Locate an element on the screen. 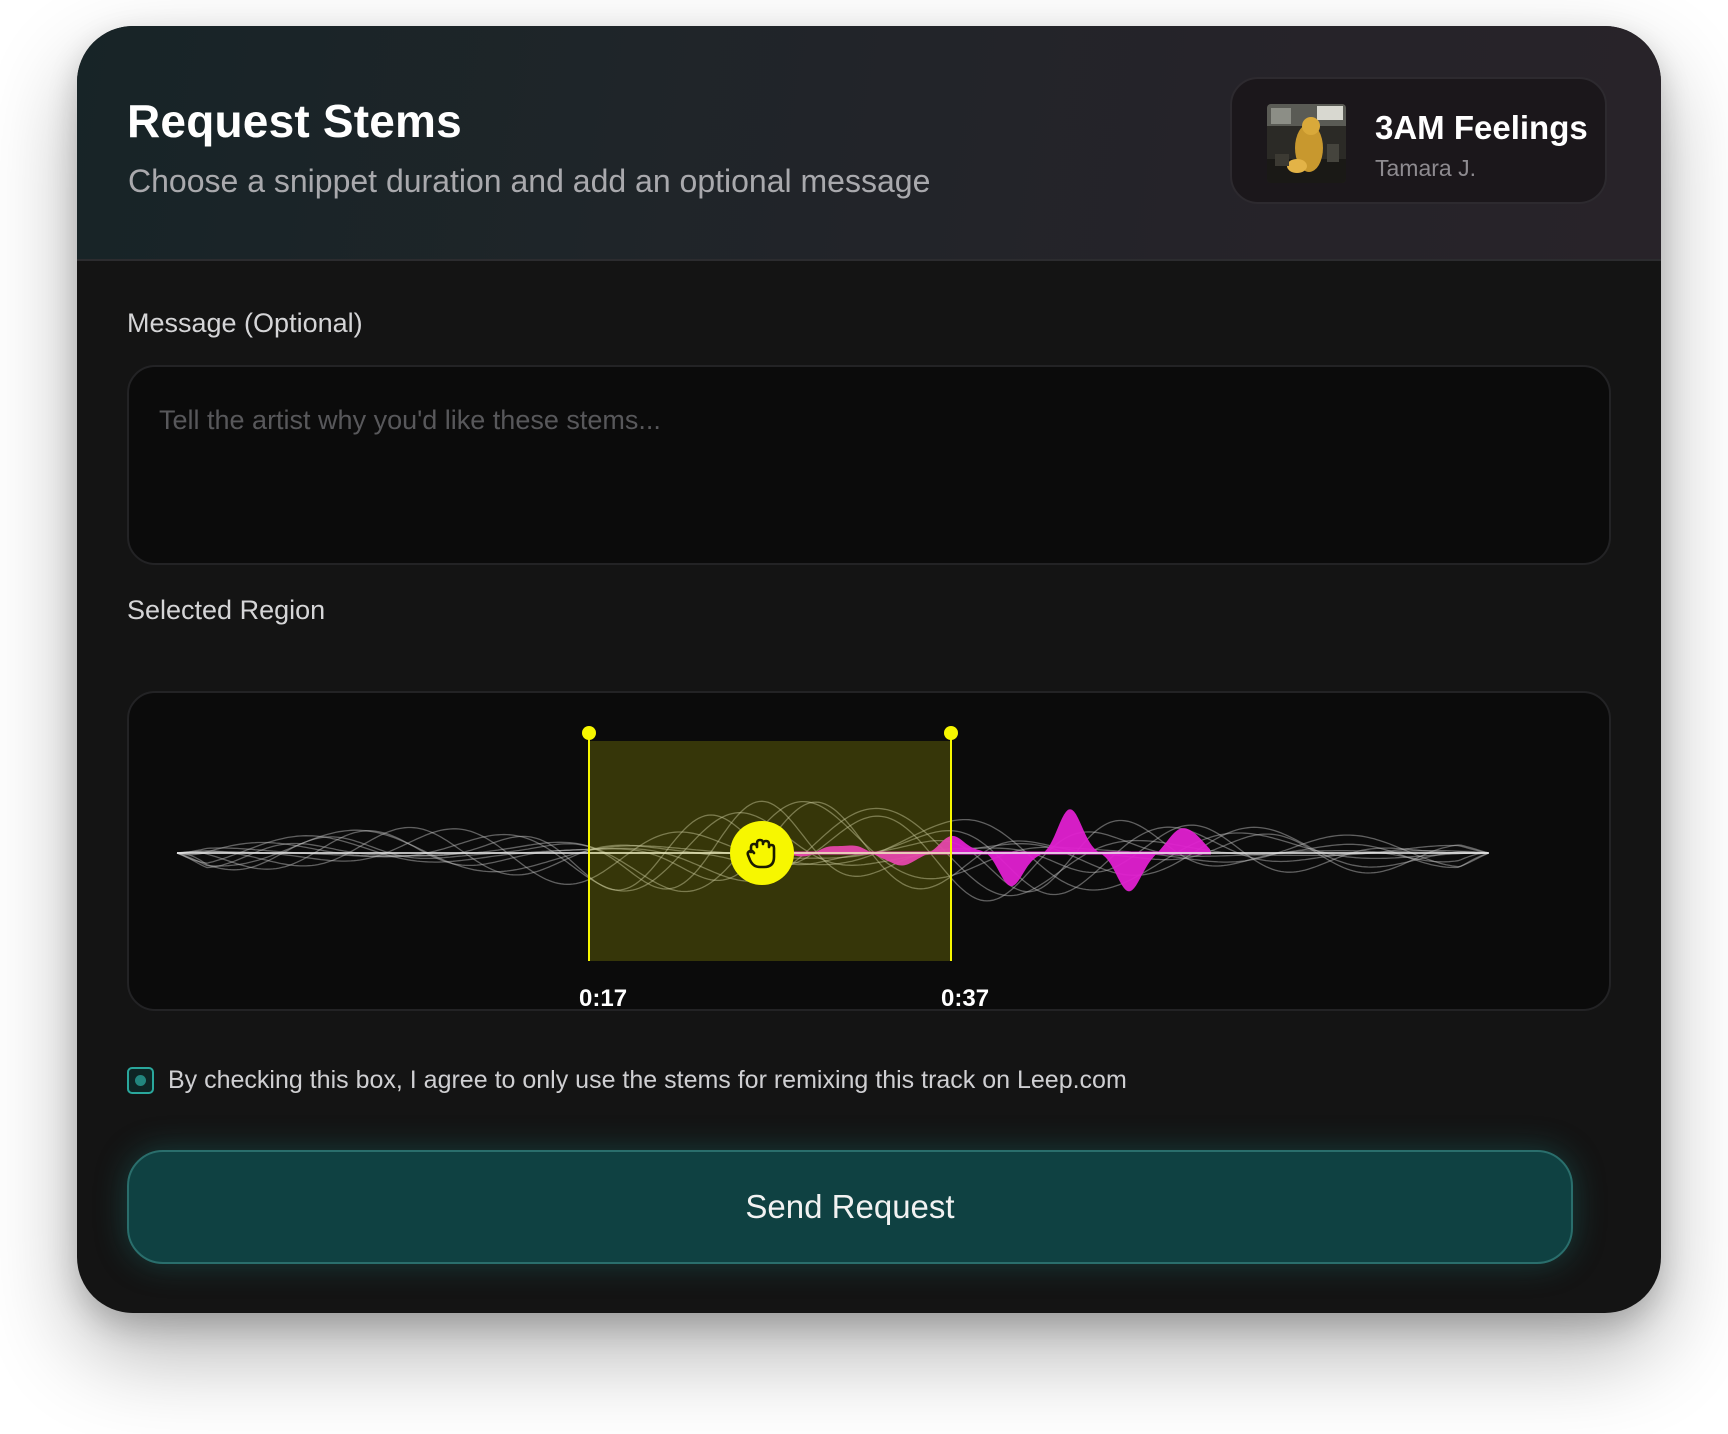  checkbox-check-indicator is located at coordinates (140, 1080).